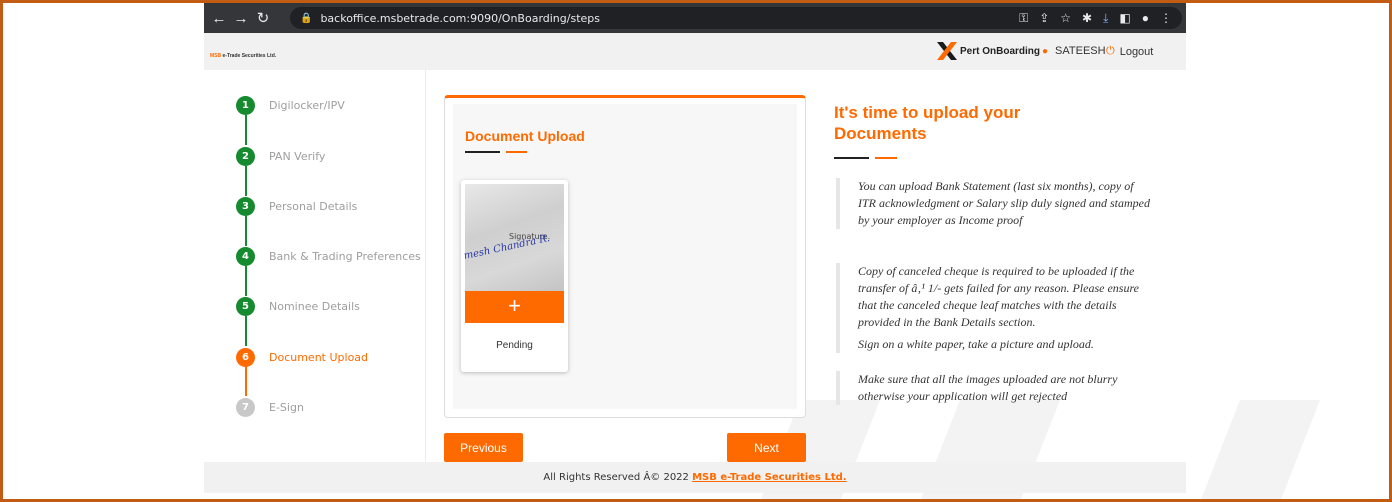 The width and height of the screenshot is (1392, 502). What do you see at coordinates (1045, 51) in the screenshot?
I see `user-icon: ●` at bounding box center [1045, 51].